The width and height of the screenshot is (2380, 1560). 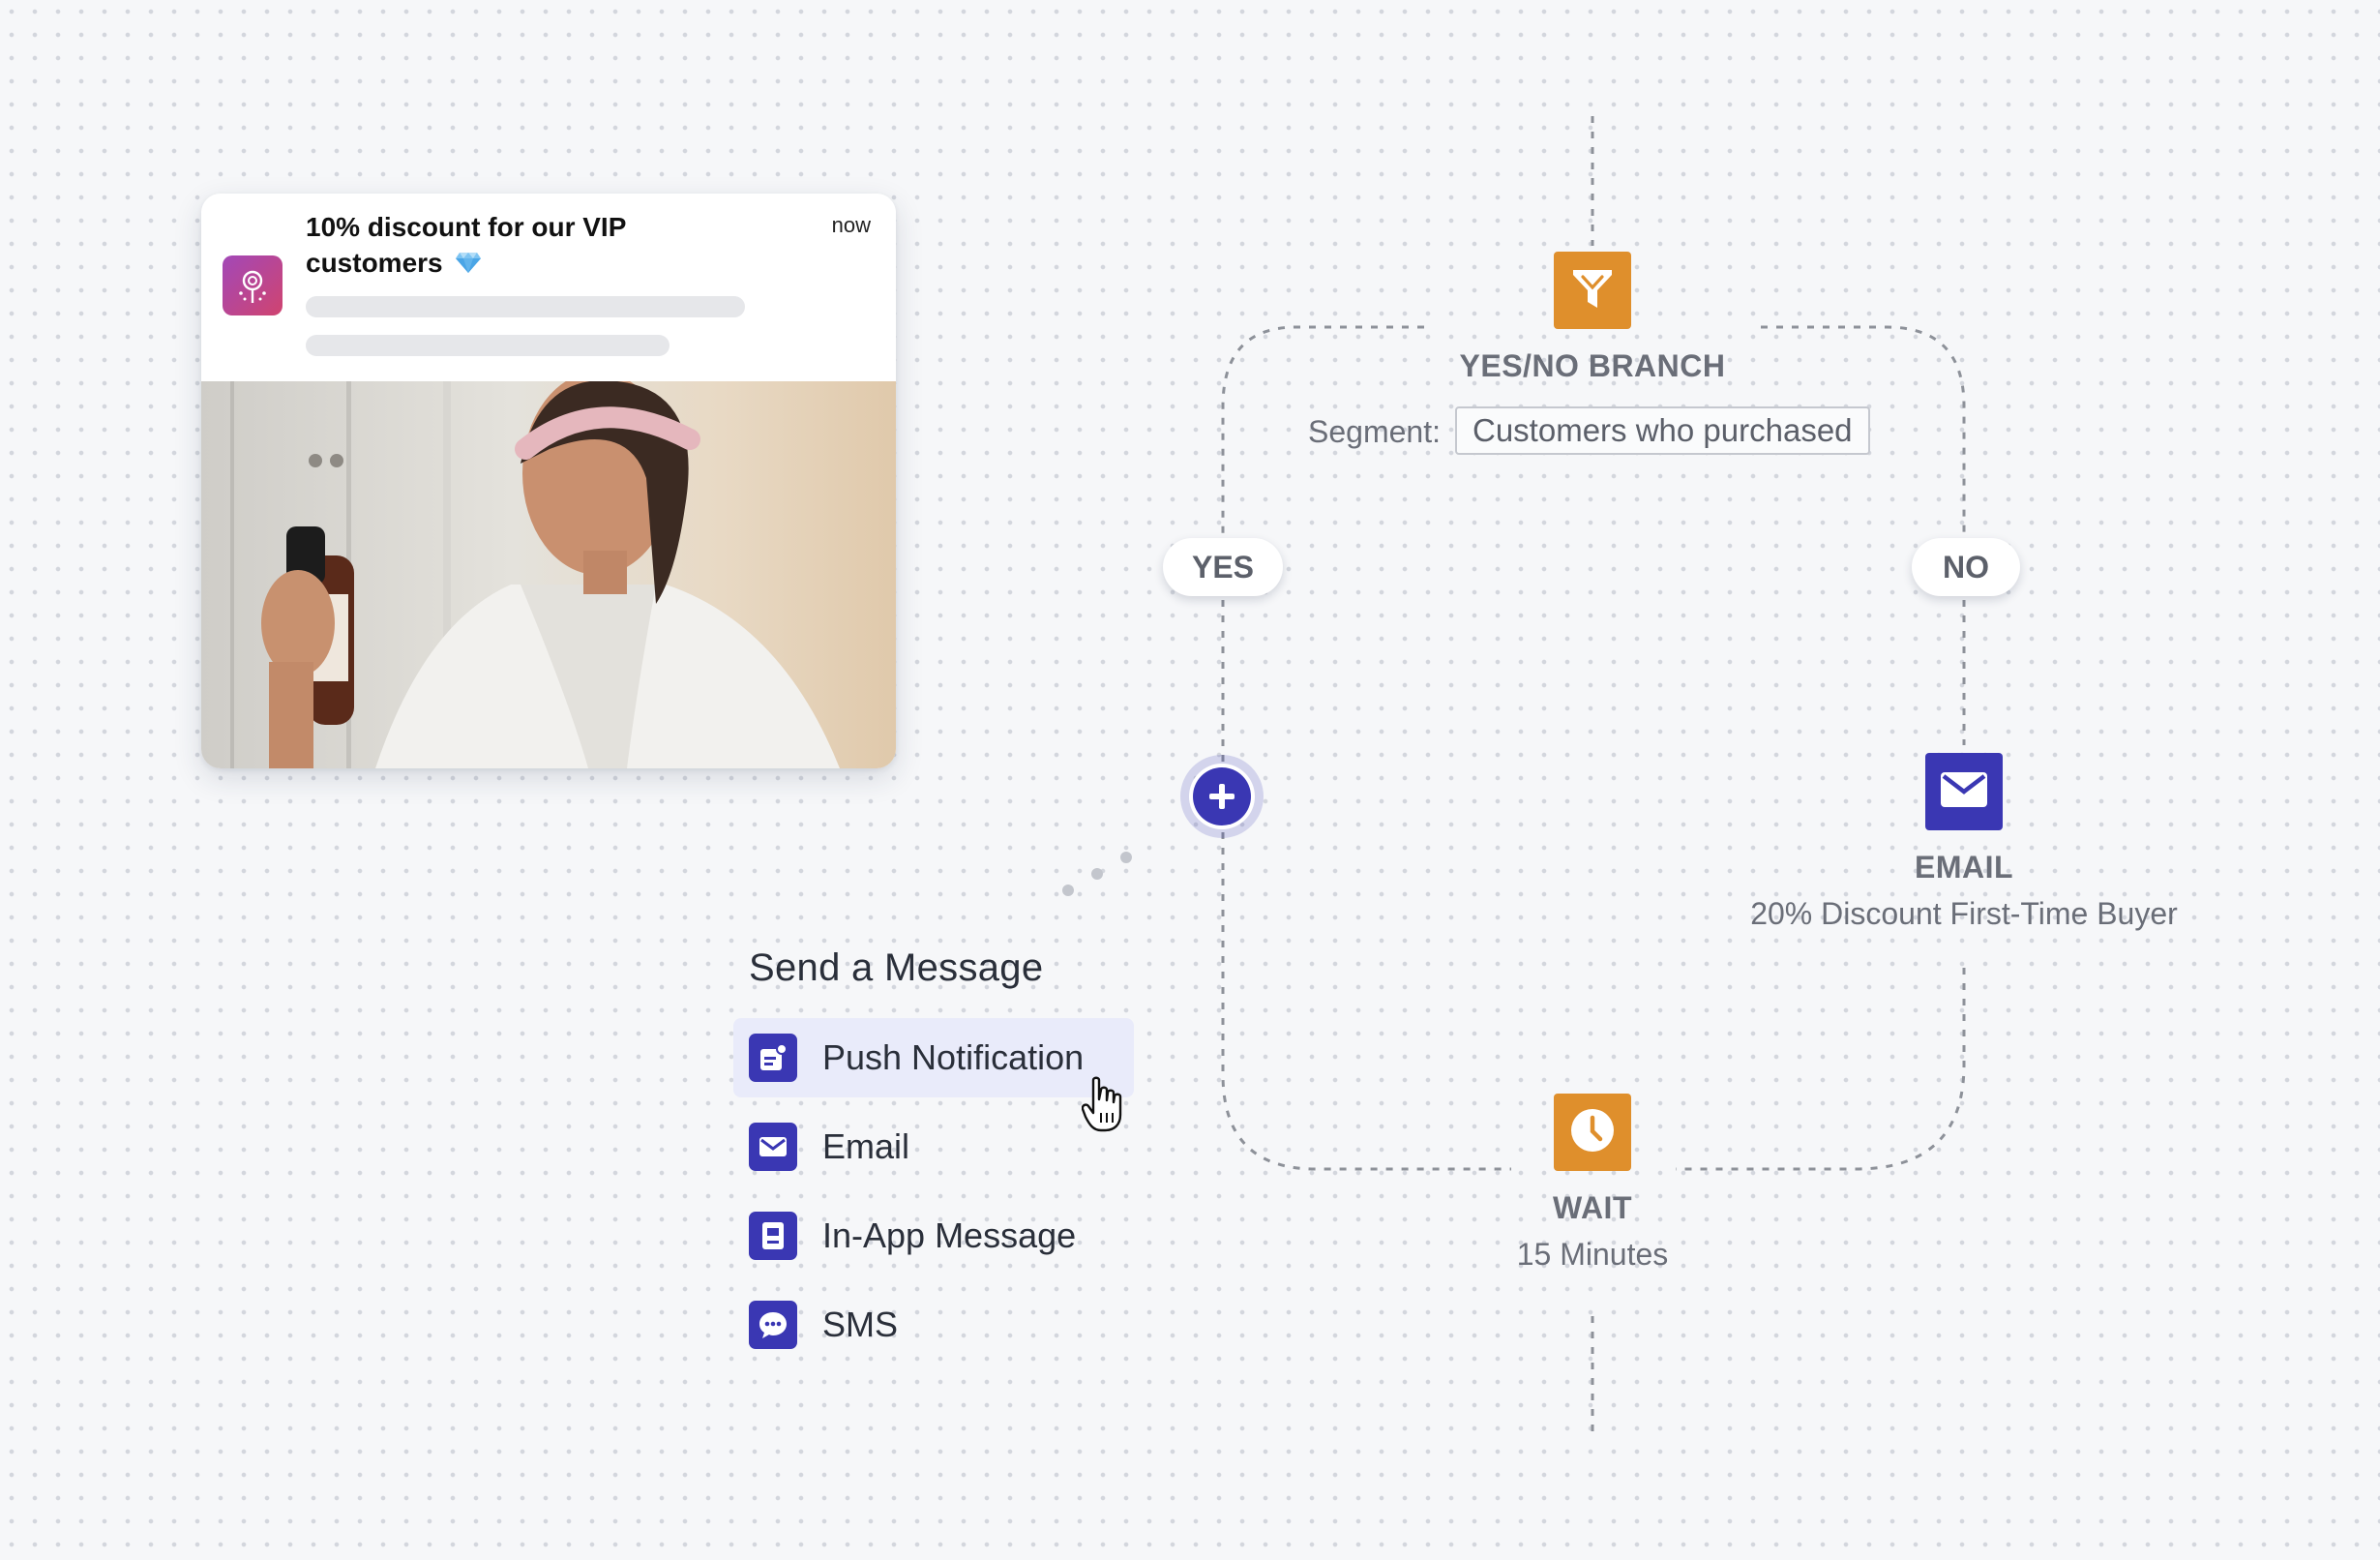 I want to click on hand-cursor-icon, so click(x=1103, y=1107).